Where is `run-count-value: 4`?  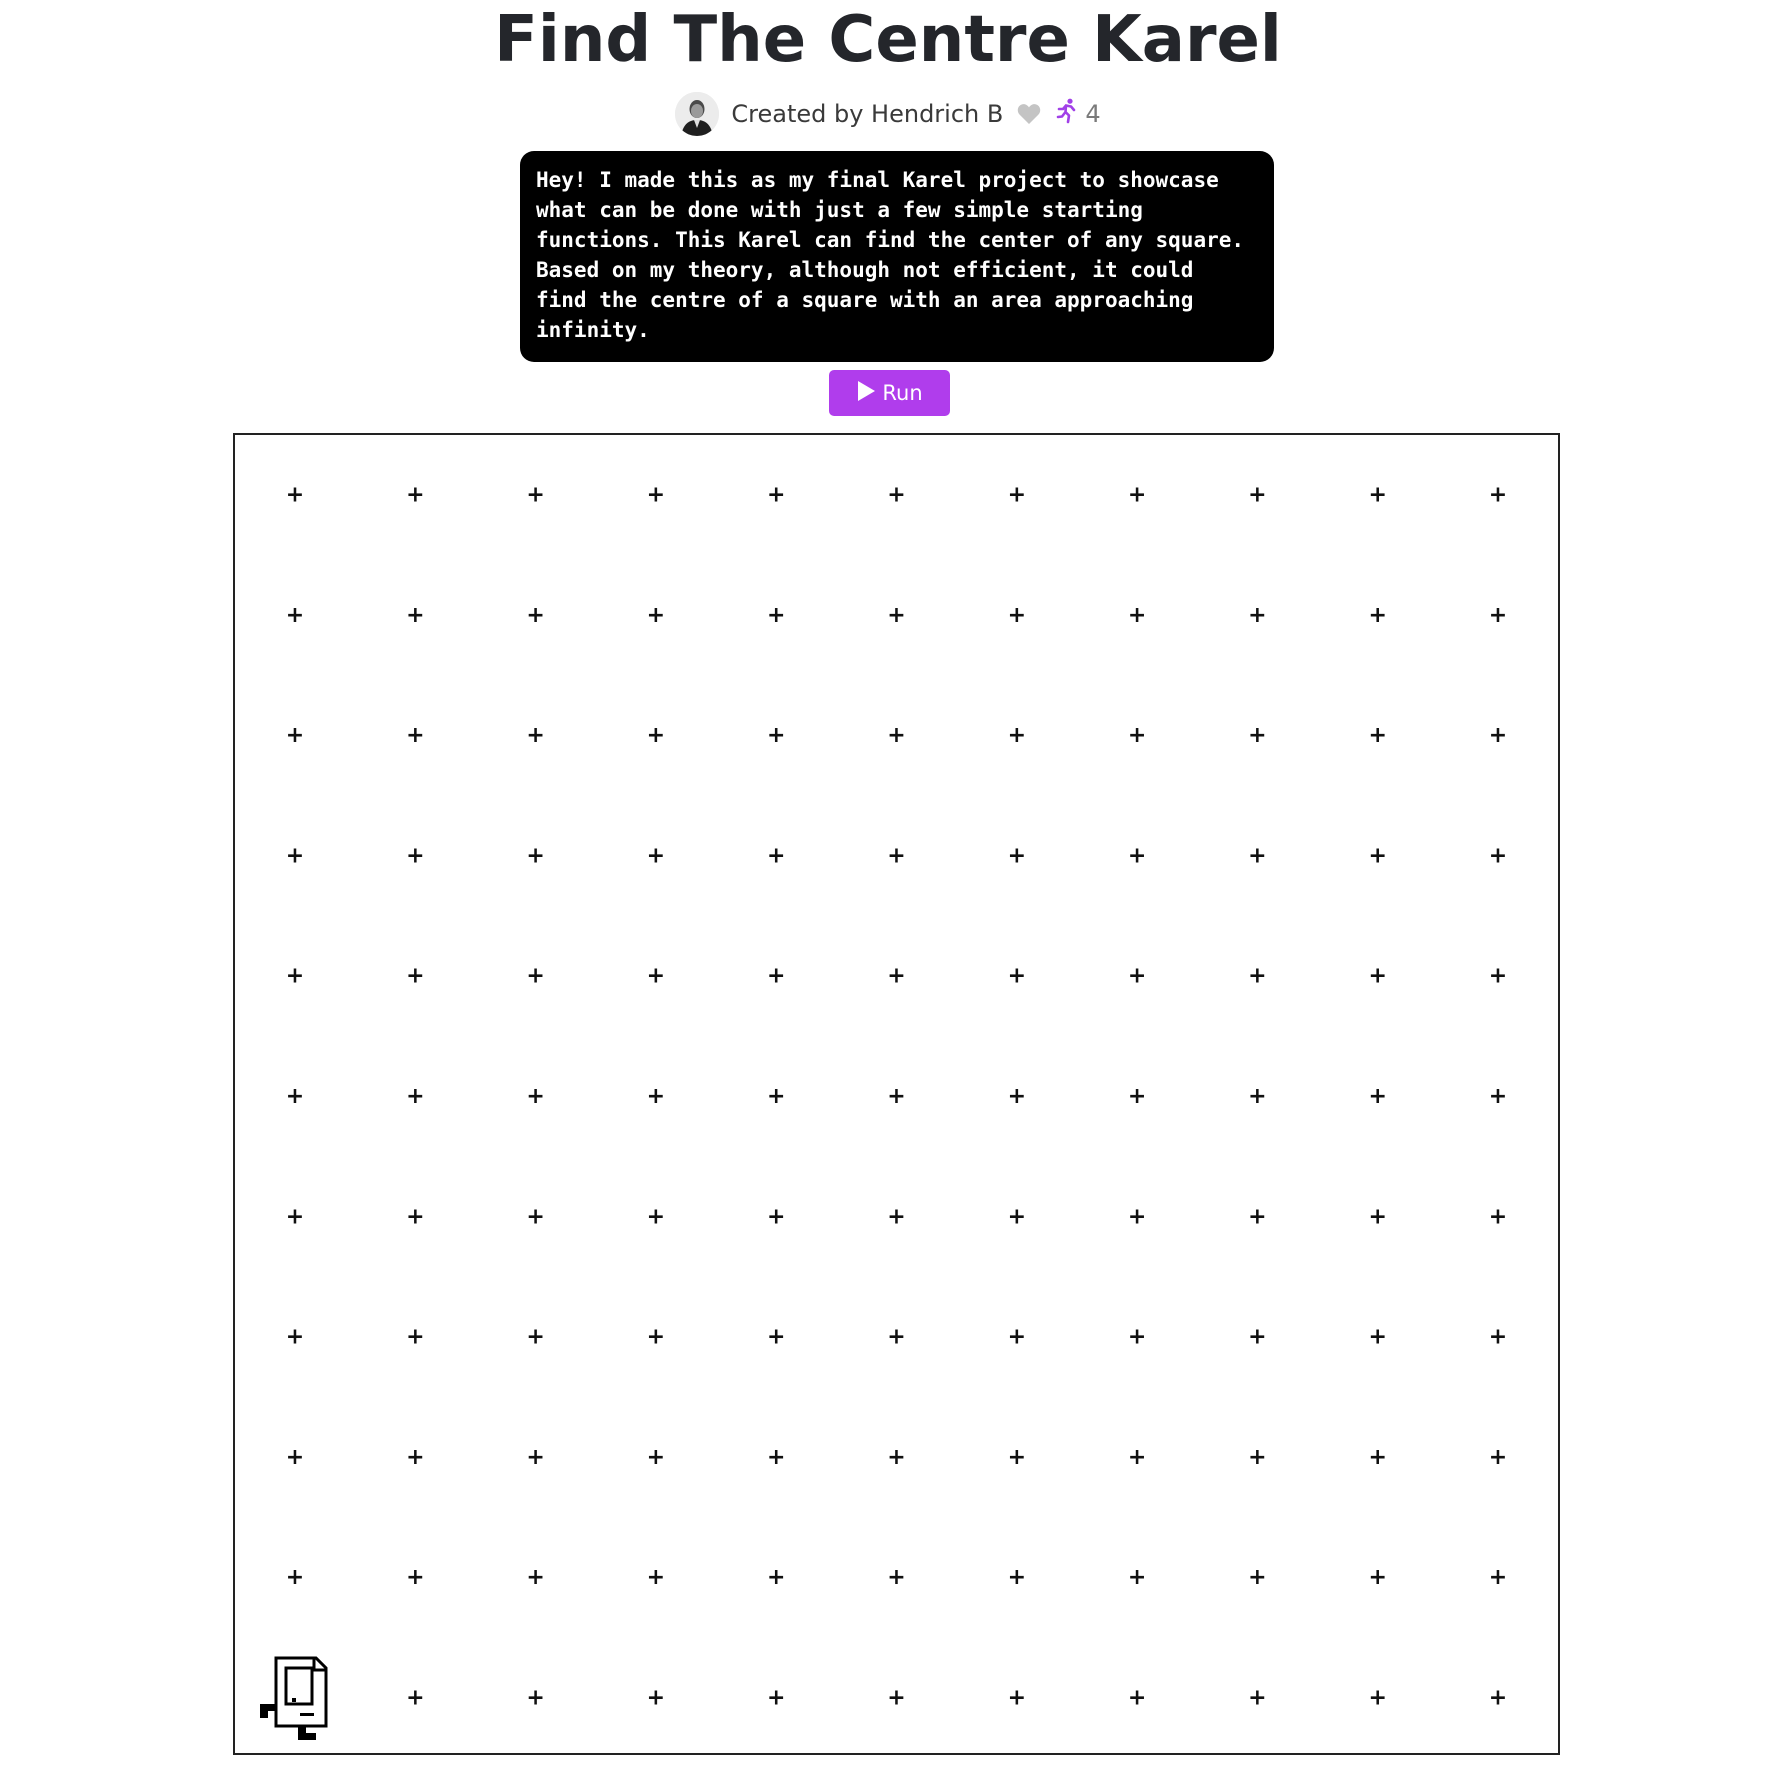 run-count-value: 4 is located at coordinates (1093, 114).